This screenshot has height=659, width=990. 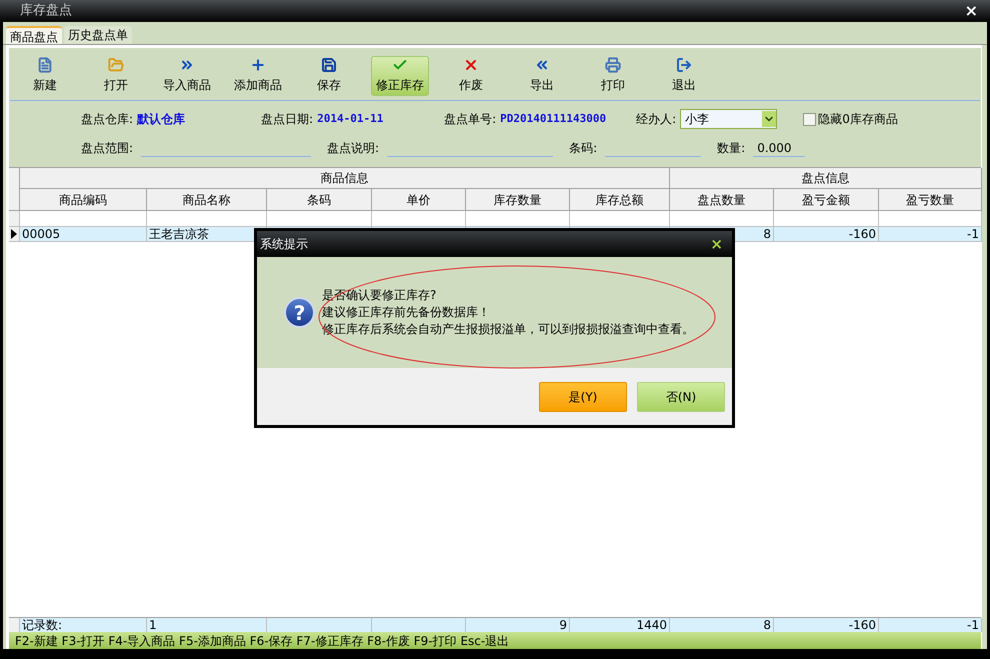 What do you see at coordinates (583, 397) in the screenshot?
I see `dialog-button: 是(Y)` at bounding box center [583, 397].